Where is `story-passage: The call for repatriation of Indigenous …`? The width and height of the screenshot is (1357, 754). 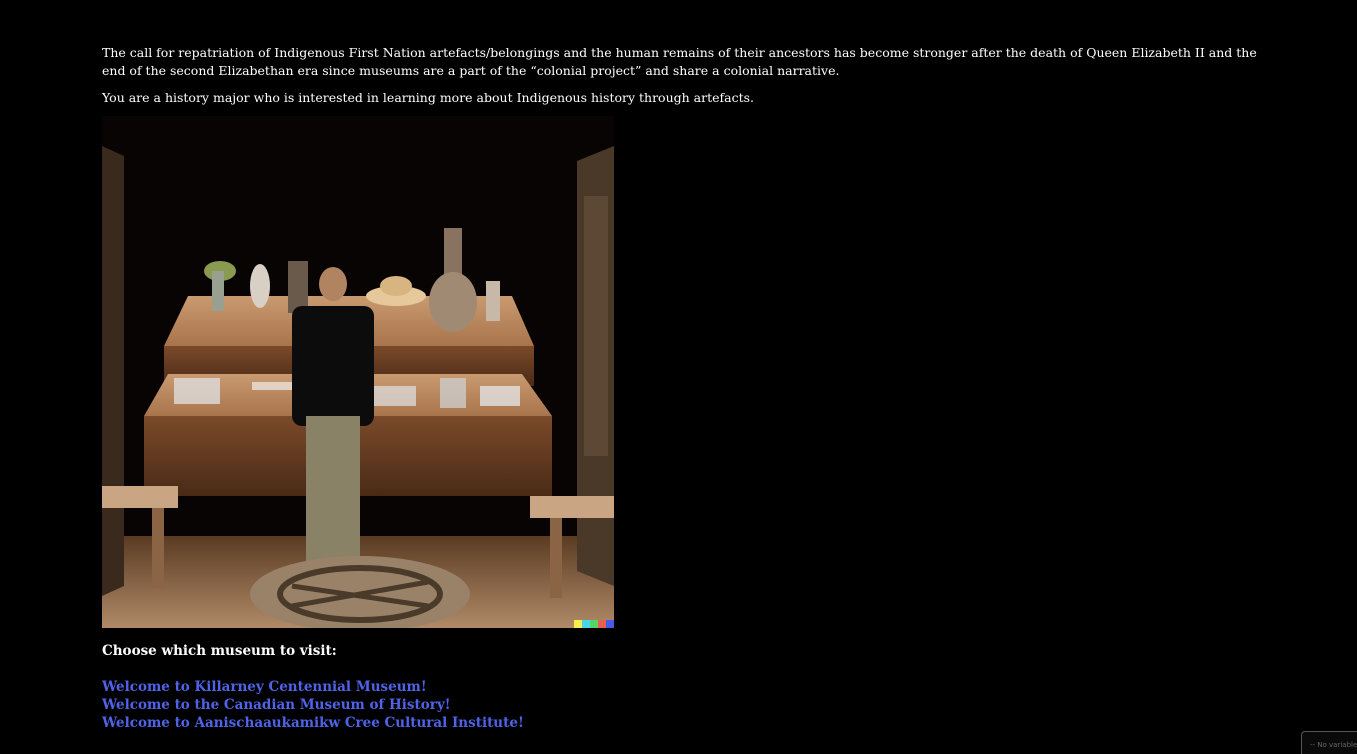
story-passage: The call for repatriation of Indigenous … is located at coordinates (682, 80).